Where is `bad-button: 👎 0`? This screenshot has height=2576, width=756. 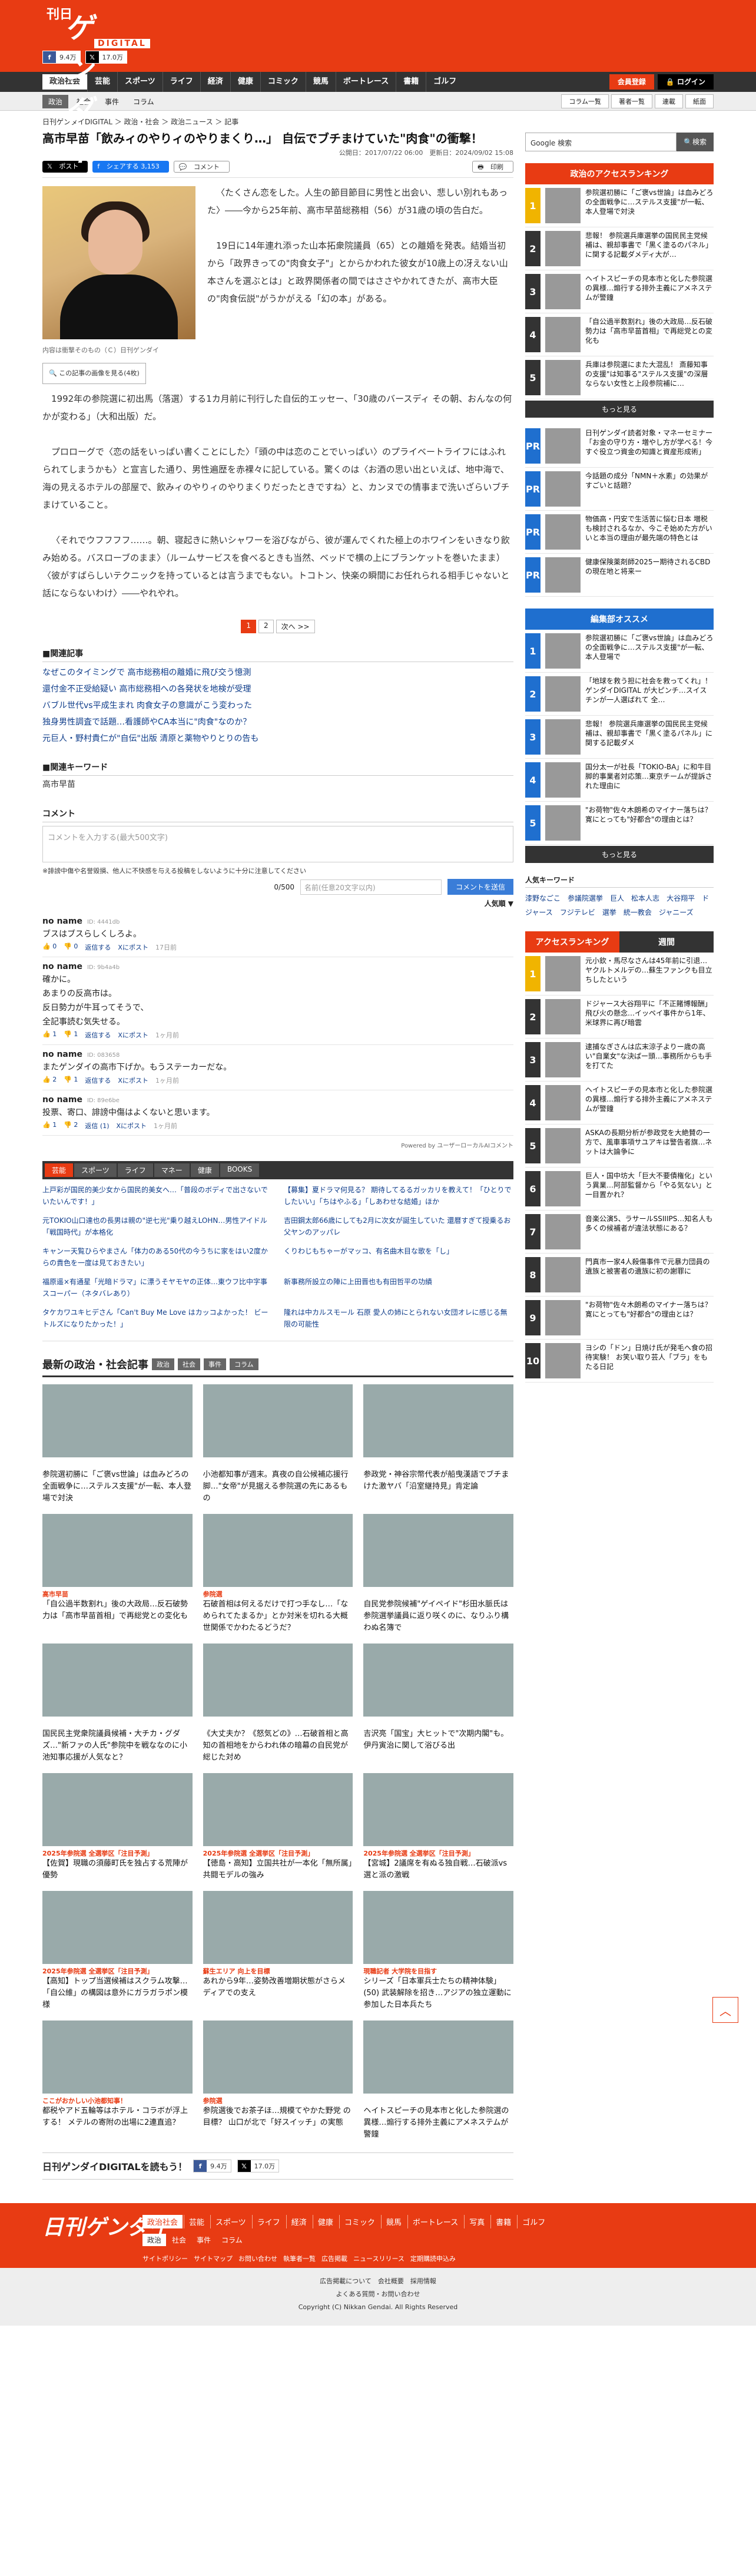
bad-button: 👎 0 is located at coordinates (71, 947).